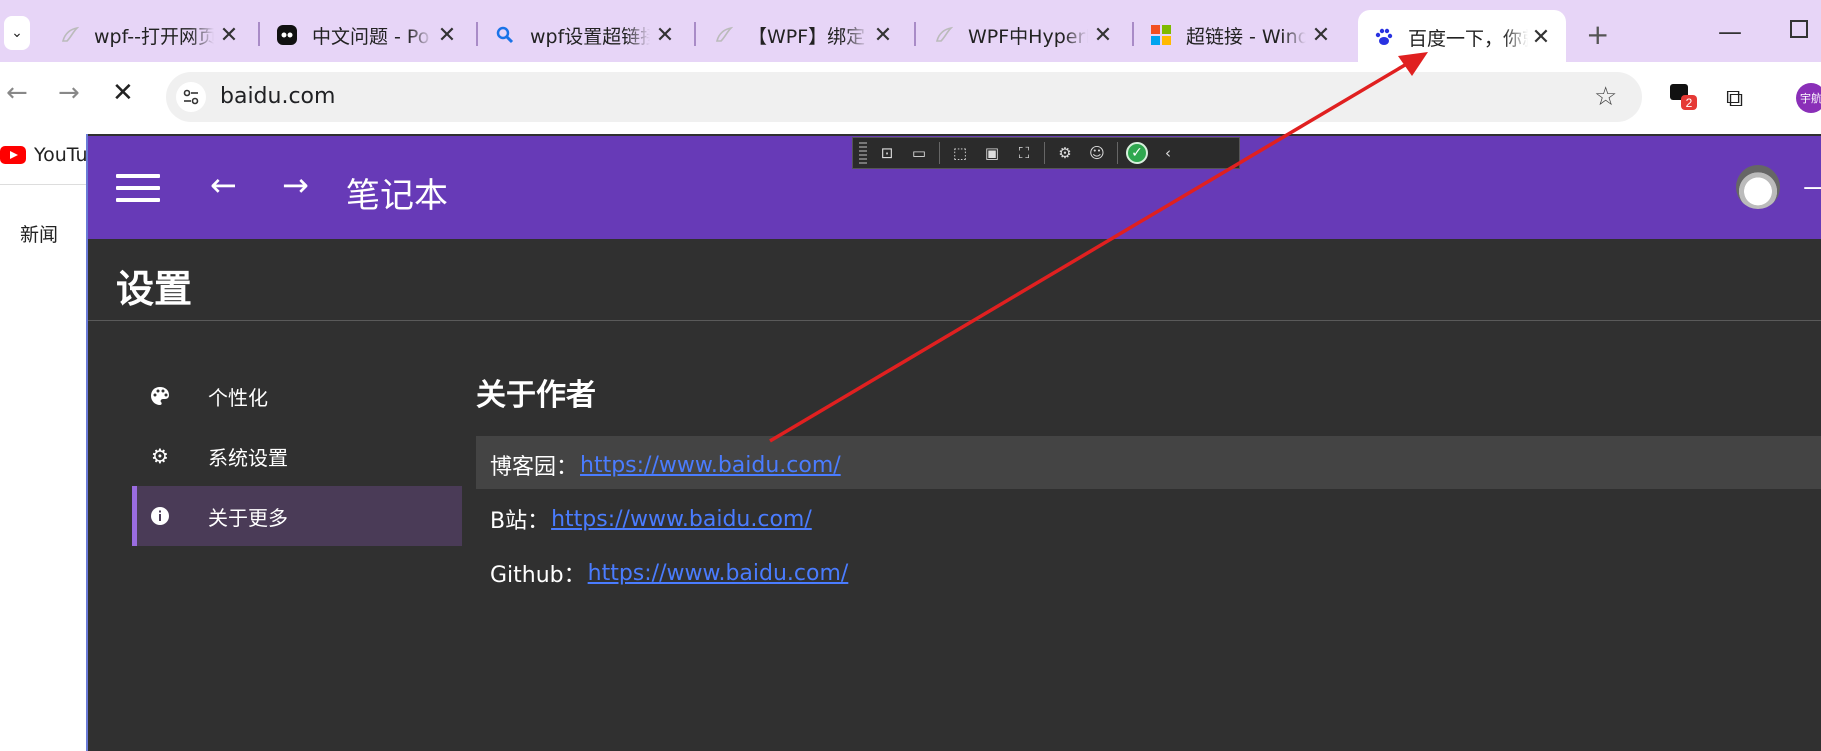  I want to click on link-label: Github：, so click(538, 575).